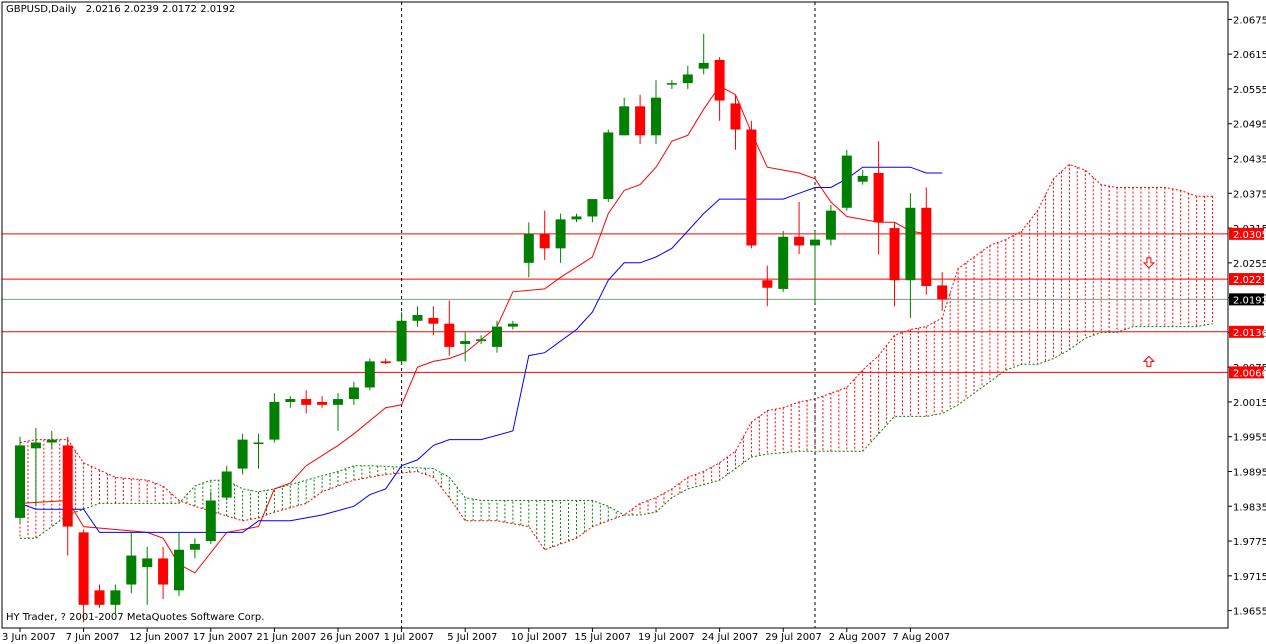 This screenshot has height=644, width=1266. Describe the element at coordinates (41, 9) in the screenshot. I see `symbol-timeframe: GBPUSD,Daily` at that location.